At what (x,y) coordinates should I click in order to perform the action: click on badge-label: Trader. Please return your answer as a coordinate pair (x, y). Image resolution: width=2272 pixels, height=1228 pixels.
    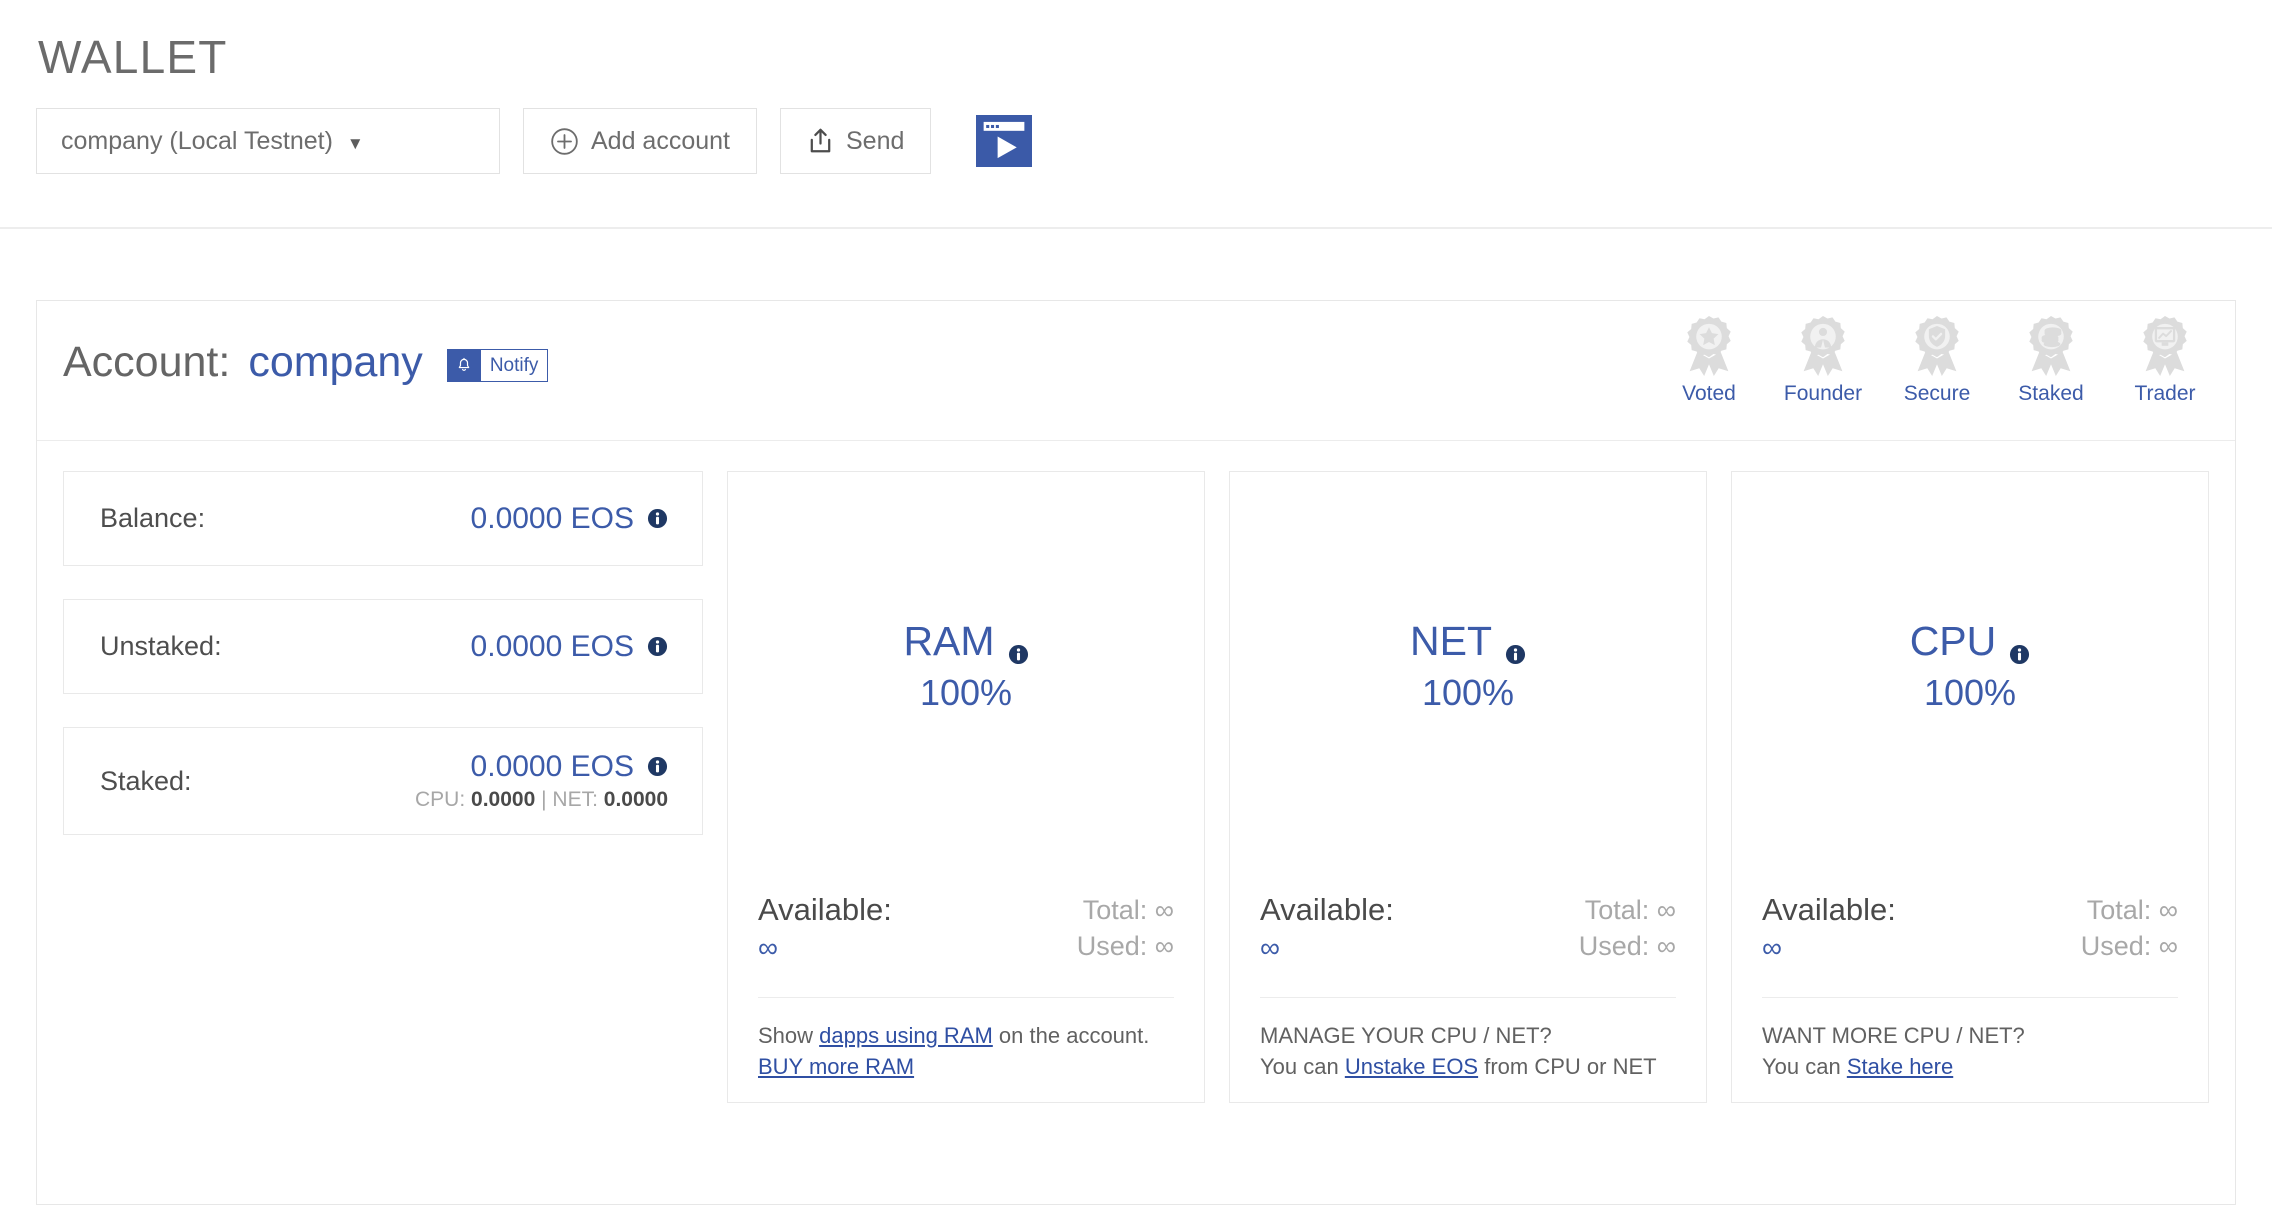
    Looking at the image, I should click on (2165, 393).